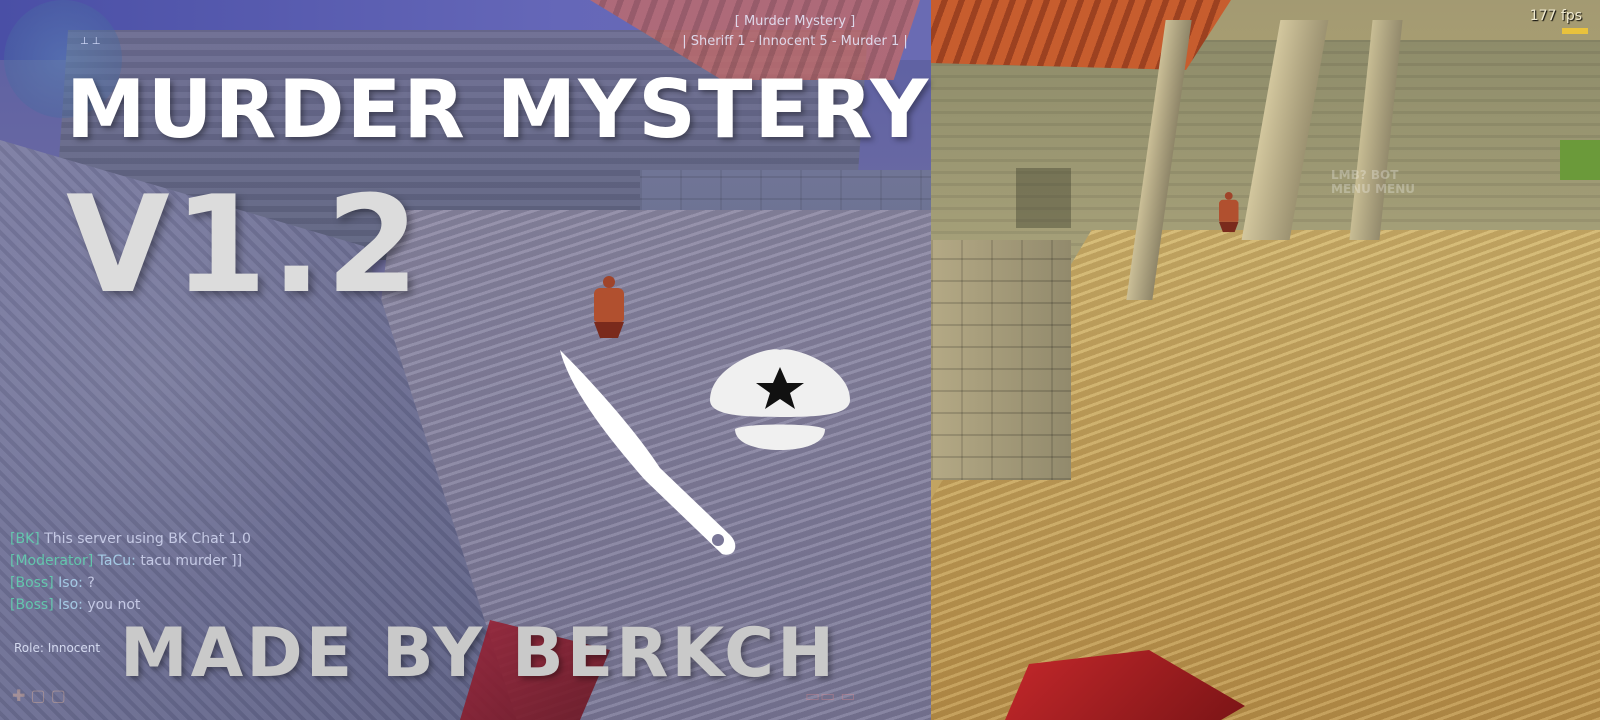 The width and height of the screenshot is (1600, 720). I want to click on menu-watermark: LMB? BOT MENU MENU, so click(1373, 182).